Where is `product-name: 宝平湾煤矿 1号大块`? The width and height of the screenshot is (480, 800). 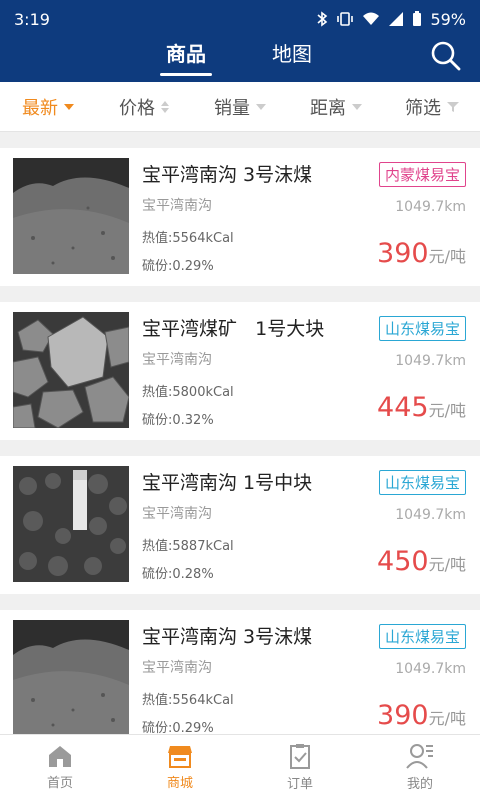 product-name: 宝平湾煤矿 1号大块 is located at coordinates (233, 329).